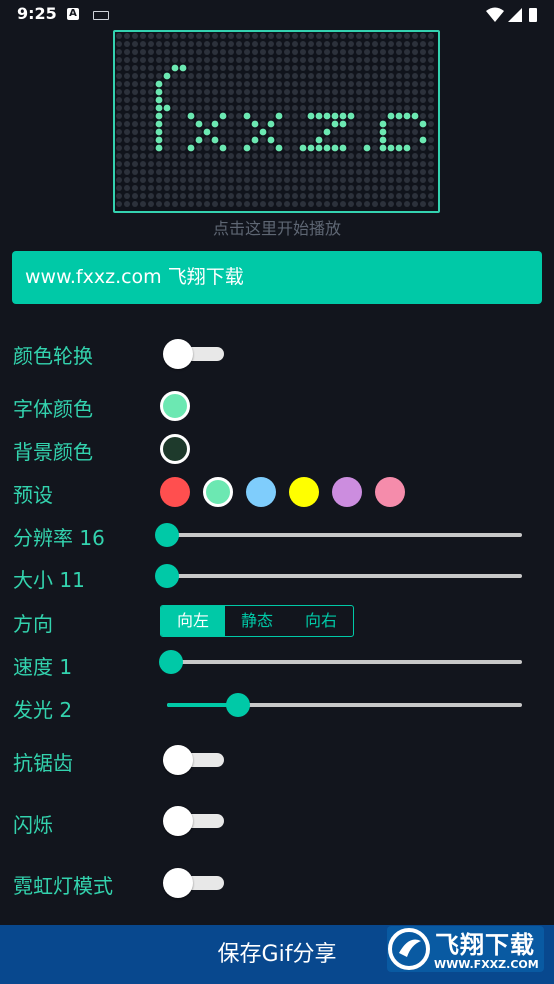 This screenshot has height=984, width=554. Describe the element at coordinates (193, 621) in the screenshot. I see `direction-left-option: 向左` at that location.